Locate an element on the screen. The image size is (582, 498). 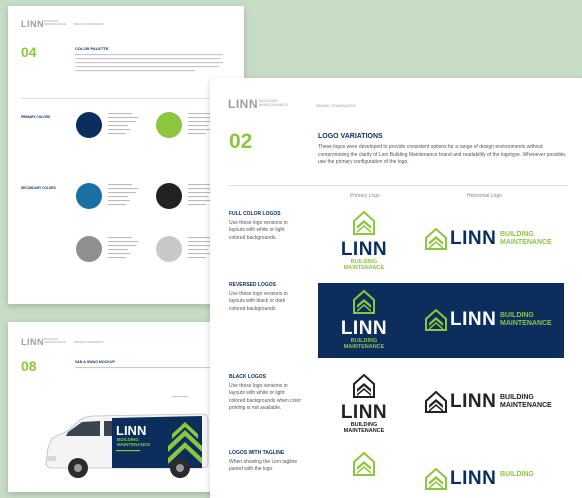
section-title: VAN & SWAG MOCKUP is located at coordinates (95, 362).